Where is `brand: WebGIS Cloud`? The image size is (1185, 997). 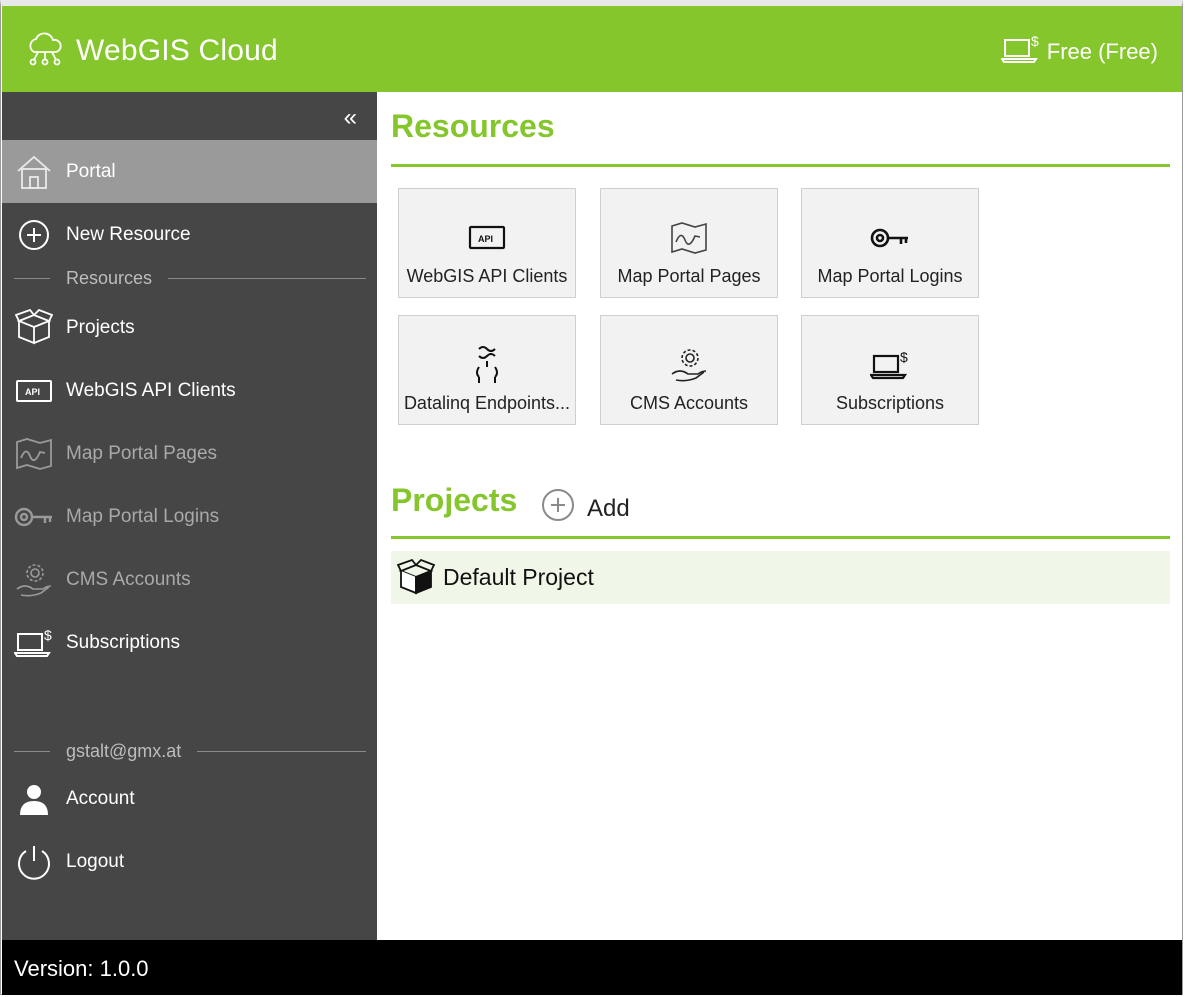 brand: WebGIS Cloud is located at coordinates (152, 50).